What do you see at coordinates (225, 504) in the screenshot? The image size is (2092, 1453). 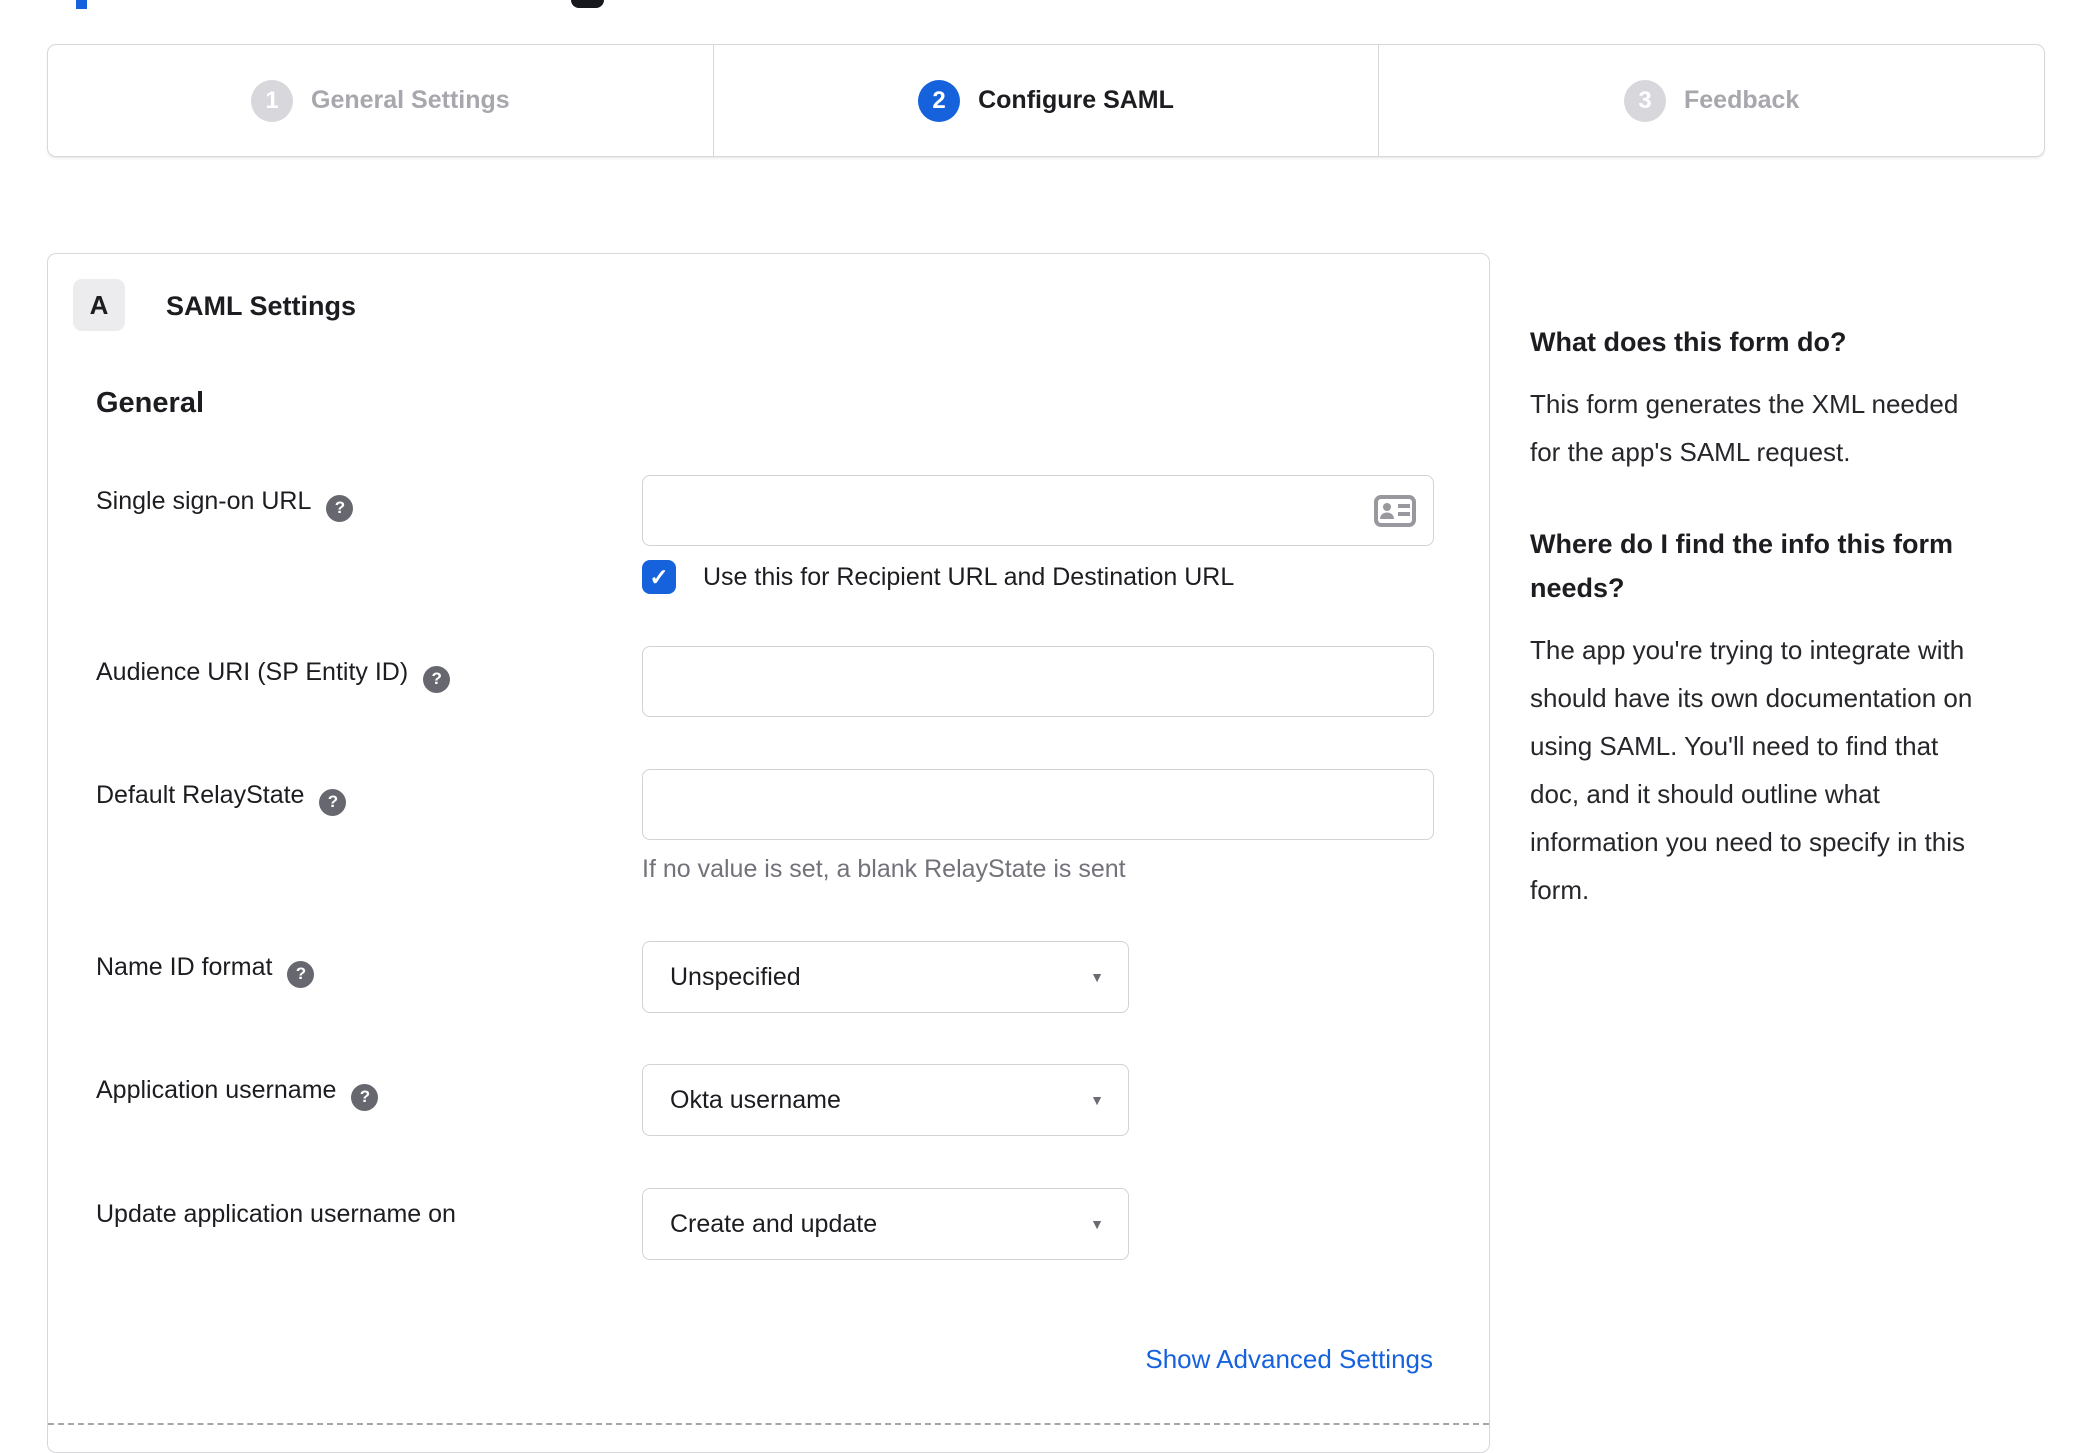 I see `sso-url-label: Single sign-on URL?` at bounding box center [225, 504].